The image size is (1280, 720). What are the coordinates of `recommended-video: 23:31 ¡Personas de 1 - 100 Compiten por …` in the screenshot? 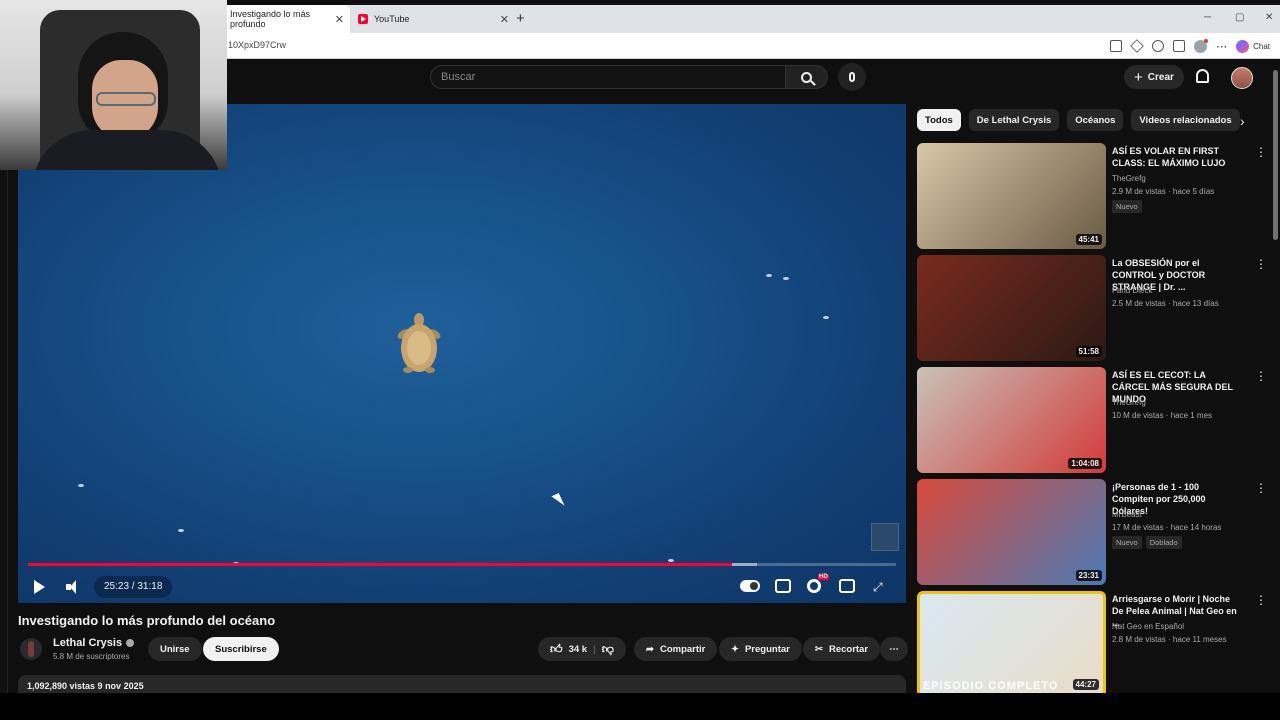 It's located at (1092, 532).